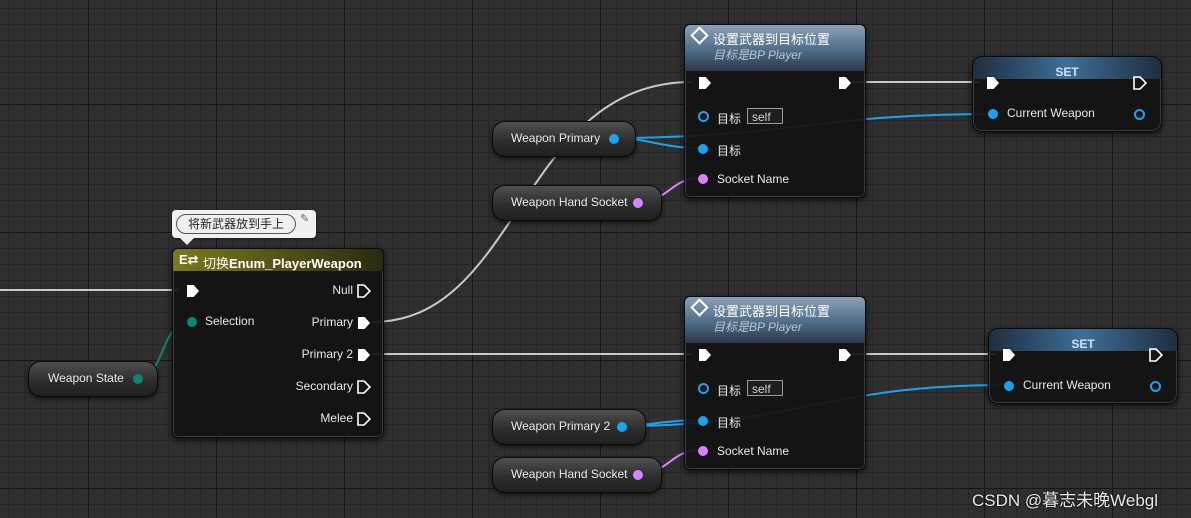 Image resolution: width=1191 pixels, height=518 pixels. Describe the element at coordinates (569, 474) in the screenshot. I see `hand-socket-2-label: Weapon Hand Socket` at that location.